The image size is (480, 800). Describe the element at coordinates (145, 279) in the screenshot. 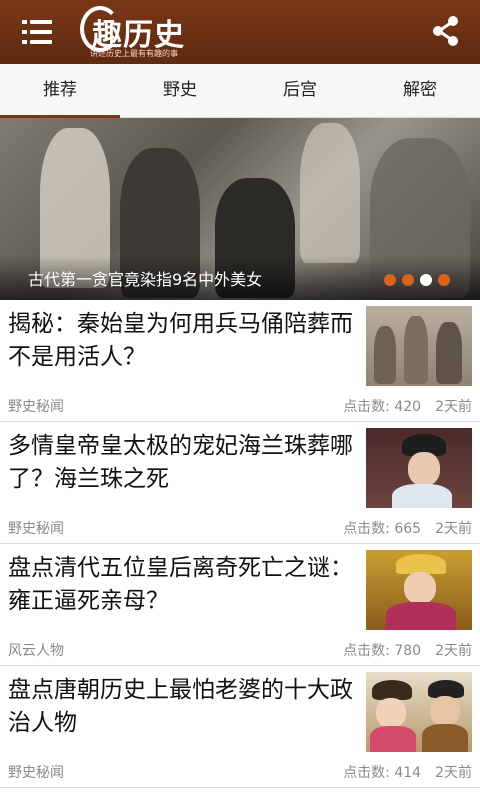

I see `banner-caption: 古代第一贪官竟染指9名中外美女` at that location.